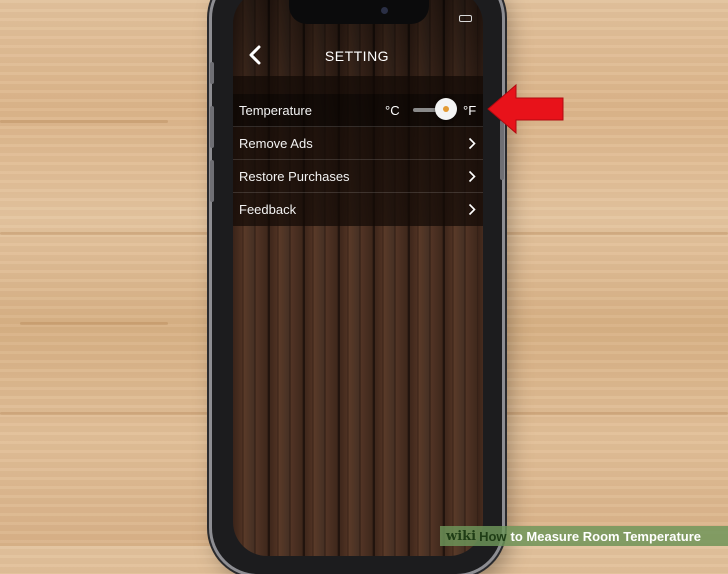 Image resolution: width=728 pixels, height=574 pixels. I want to click on settings-row-label: Remove Ads, so click(276, 143).